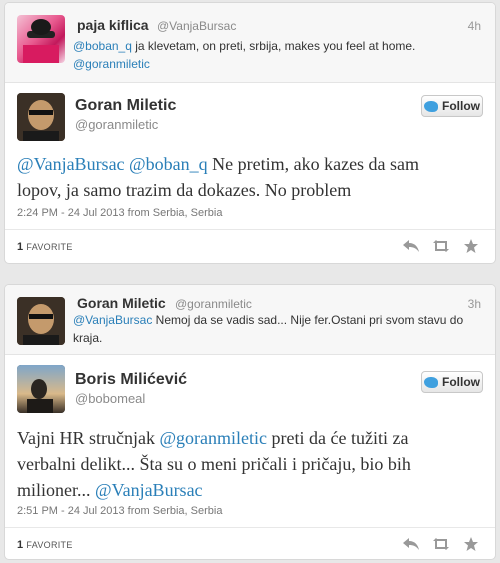  Describe the element at coordinates (131, 380) in the screenshot. I see `author-name: Boris Milićević` at that location.